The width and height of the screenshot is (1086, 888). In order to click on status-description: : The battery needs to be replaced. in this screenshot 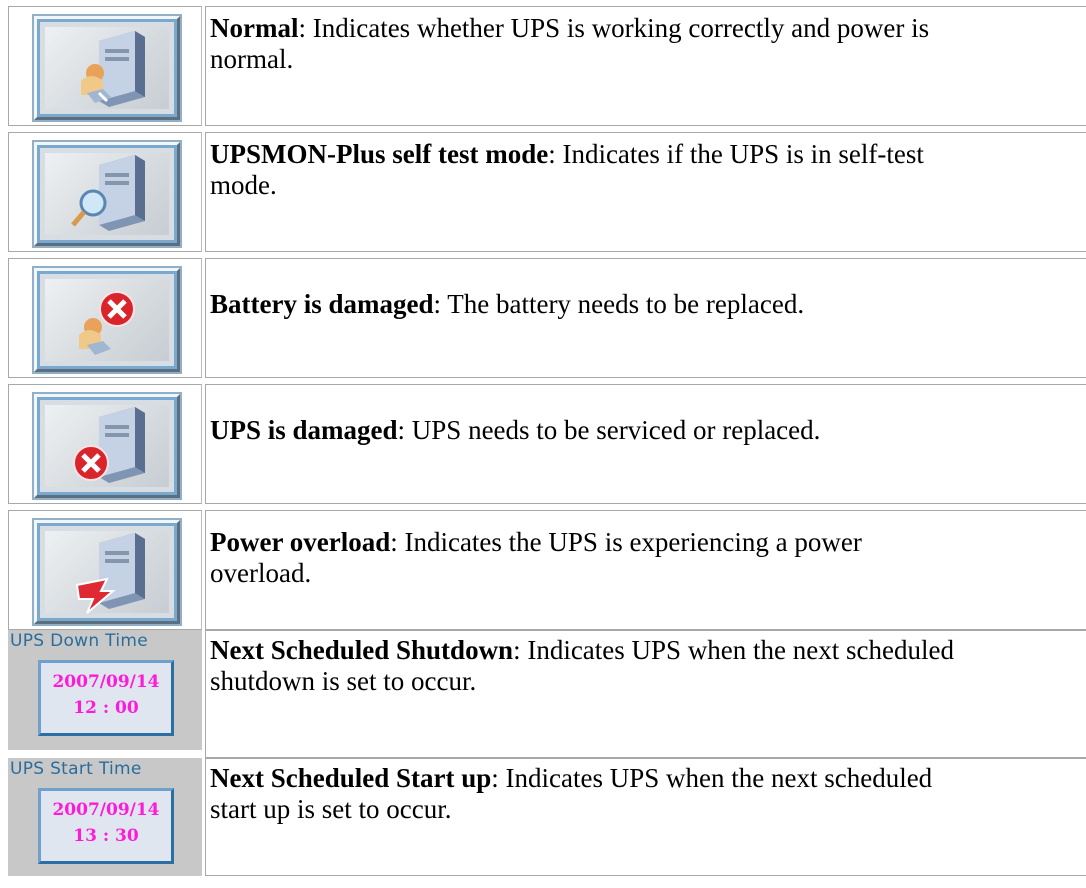, I will do `click(619, 304)`.